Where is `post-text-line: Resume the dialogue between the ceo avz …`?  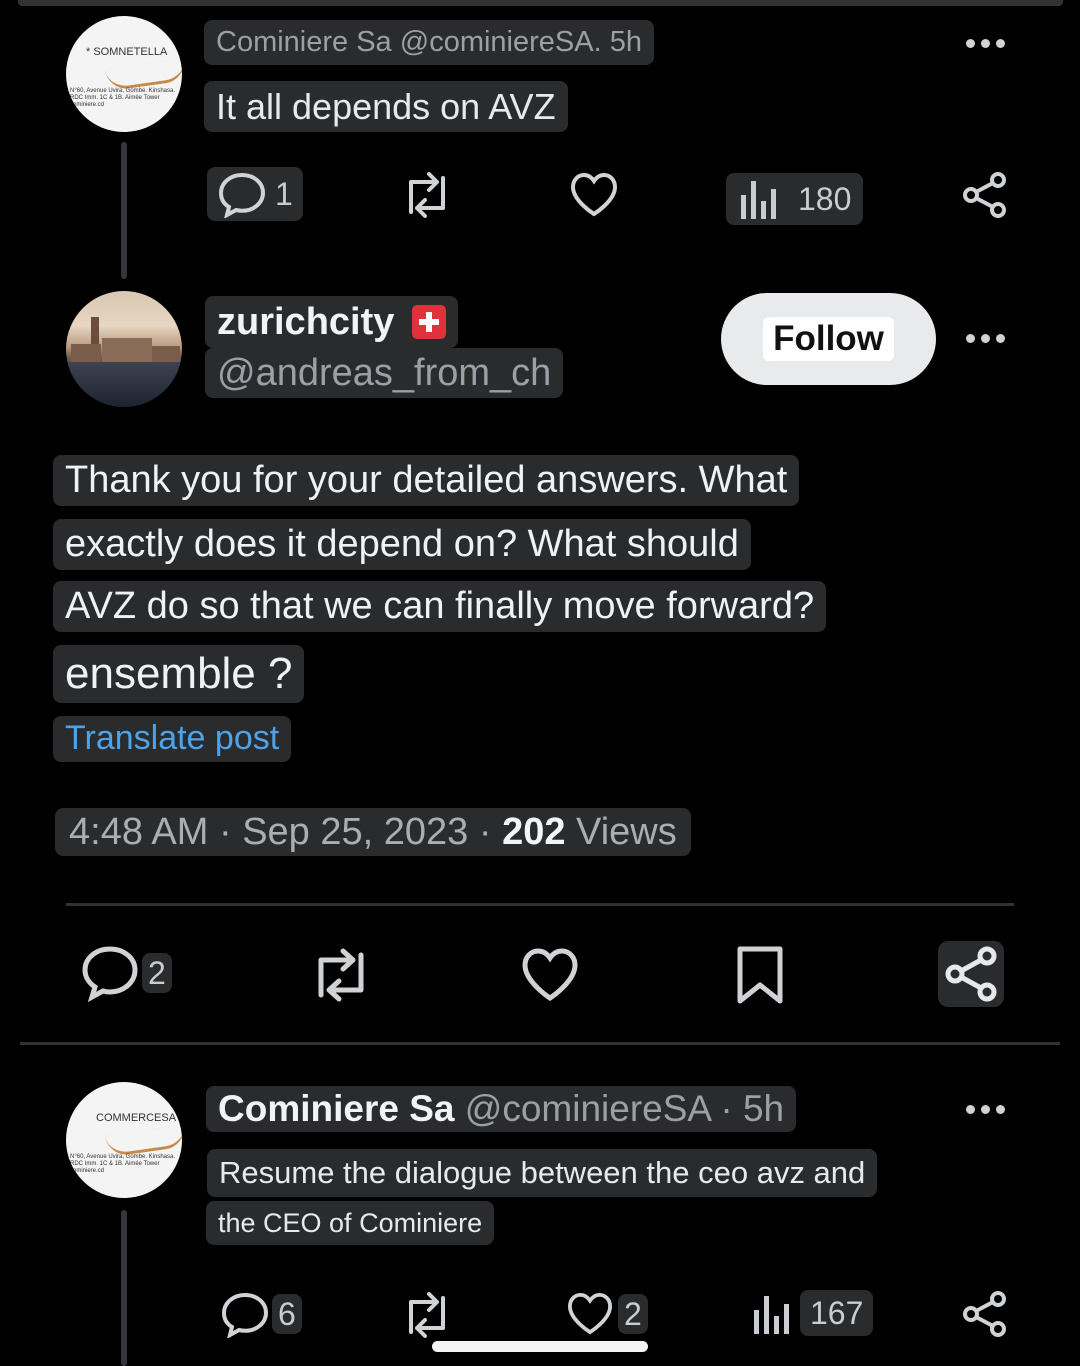
post-text-line: Resume the dialogue between the ceo avz … is located at coordinates (542, 1173).